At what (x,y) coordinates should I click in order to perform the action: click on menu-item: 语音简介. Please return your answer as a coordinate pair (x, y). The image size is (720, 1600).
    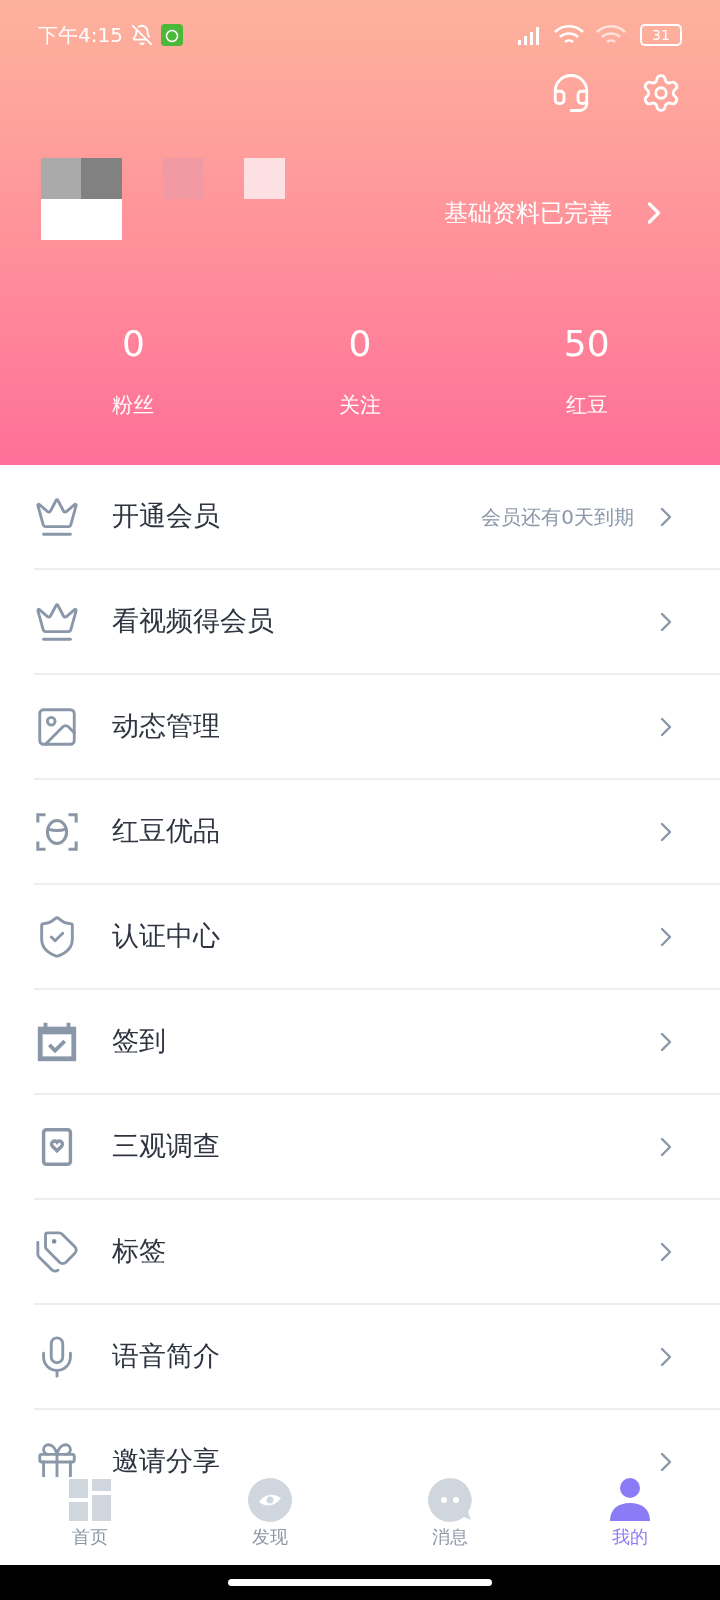
    Looking at the image, I should click on (377, 1357).